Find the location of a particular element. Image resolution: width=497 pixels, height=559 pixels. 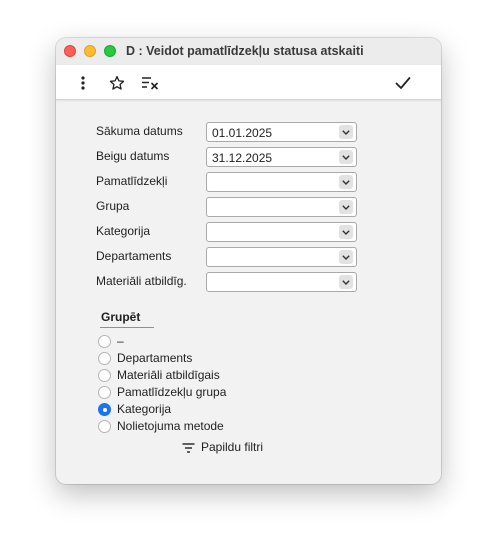

radio-label: Pamatlīdzekļu grupa is located at coordinates (172, 392).